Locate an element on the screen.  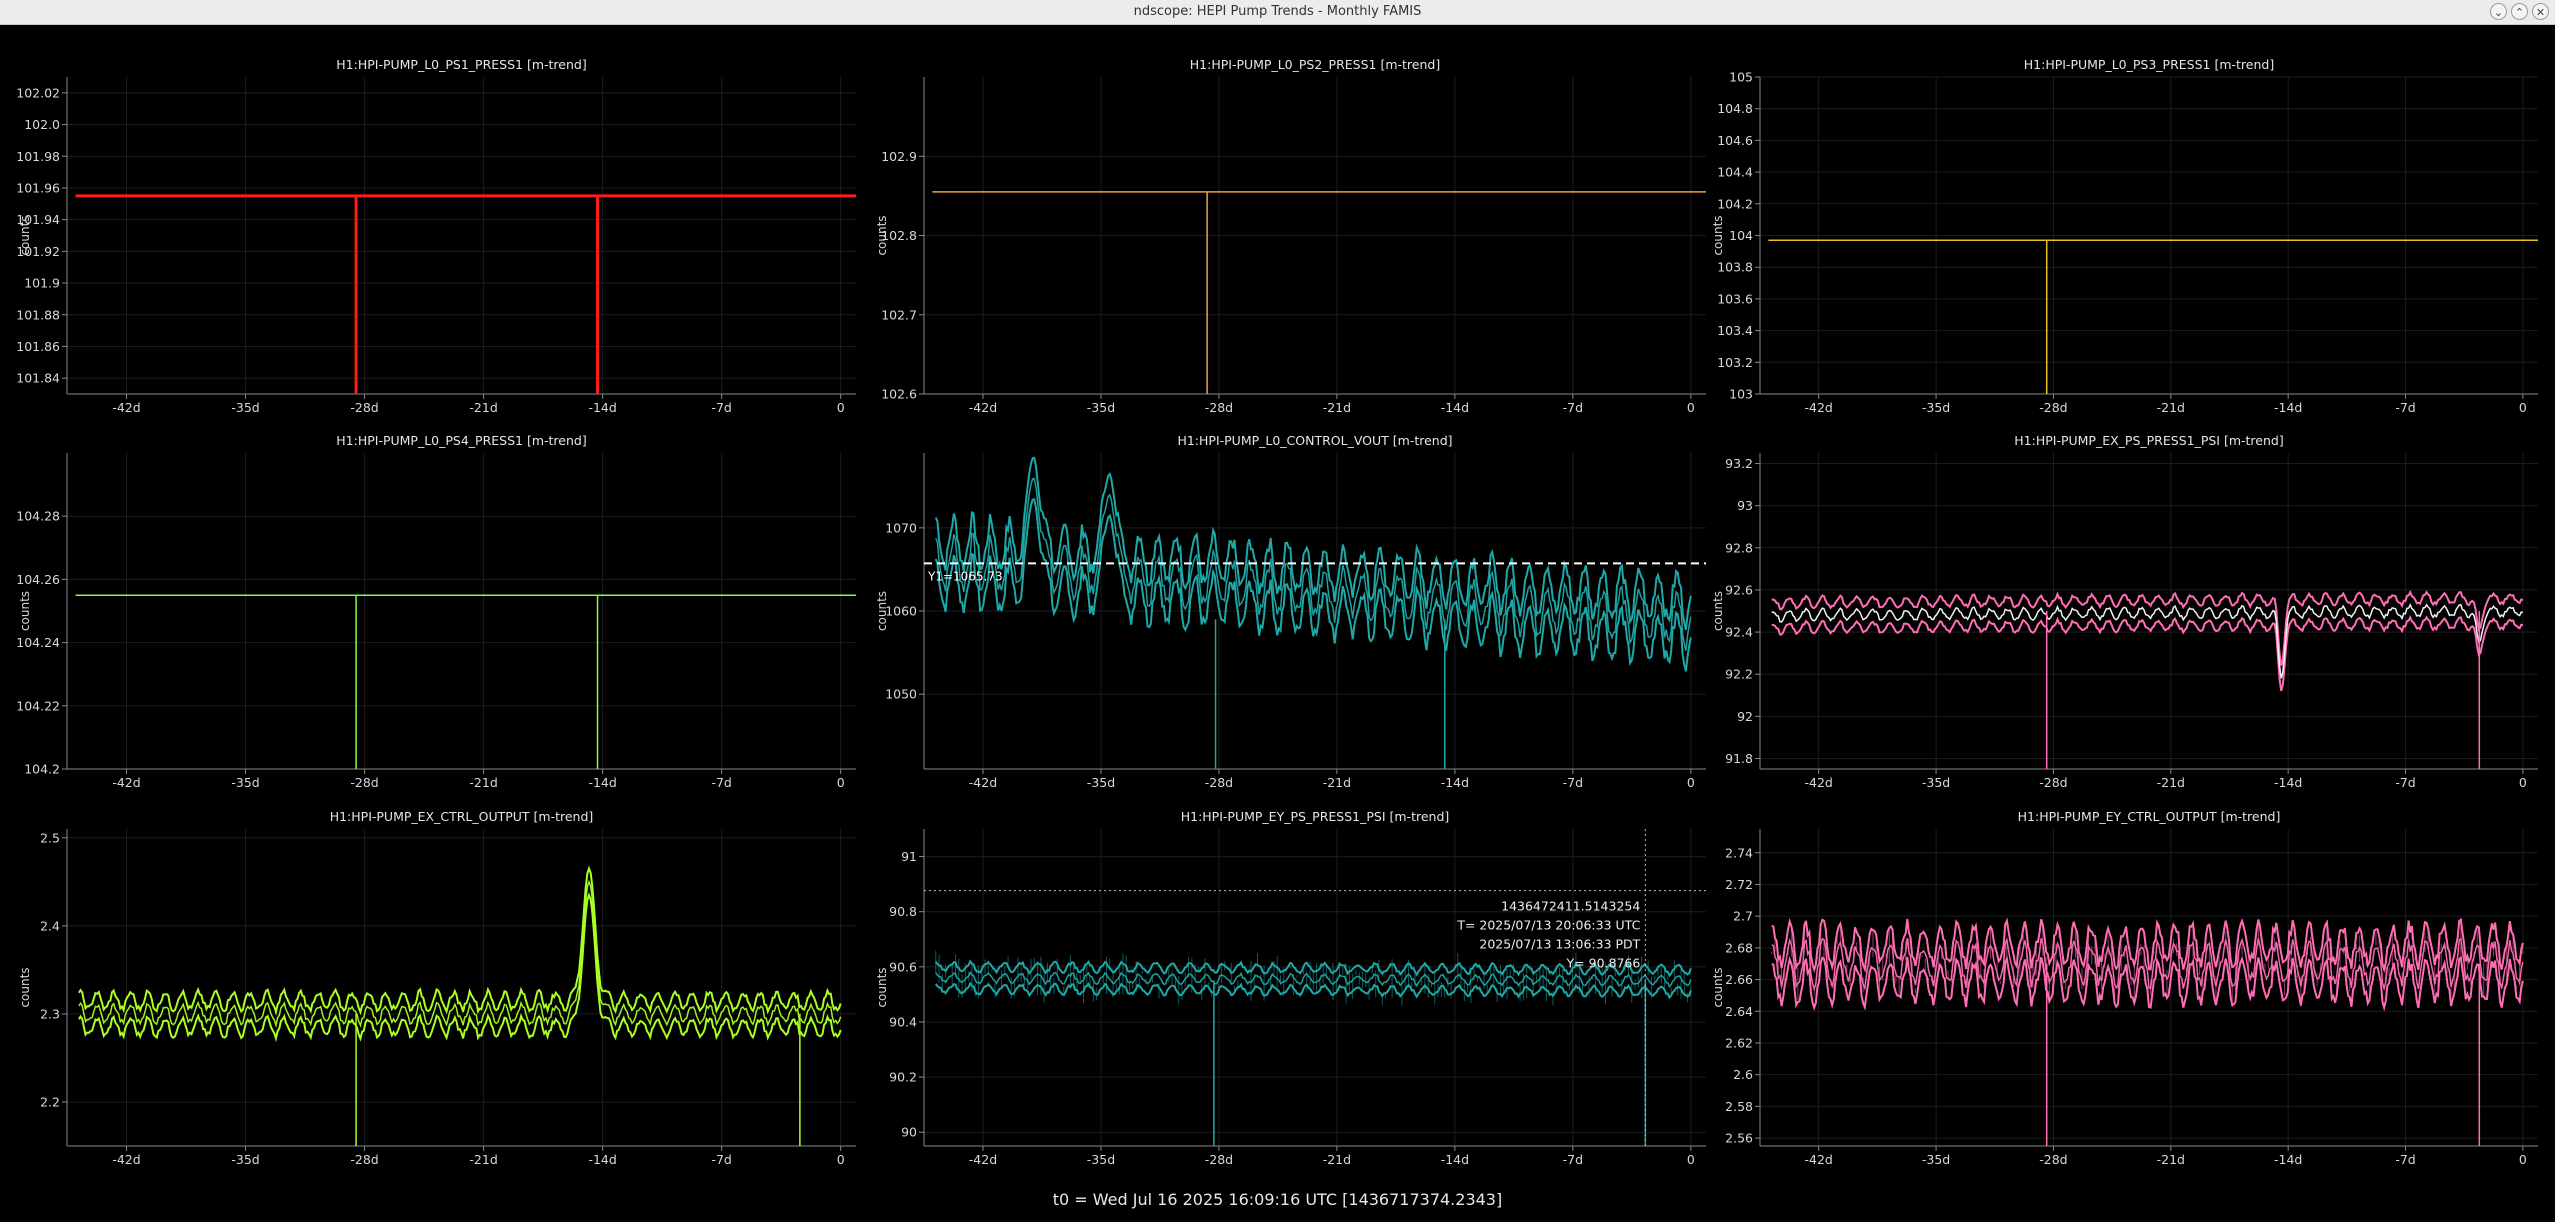
y-tick-label: 103.4 is located at coordinates (1735, 330).